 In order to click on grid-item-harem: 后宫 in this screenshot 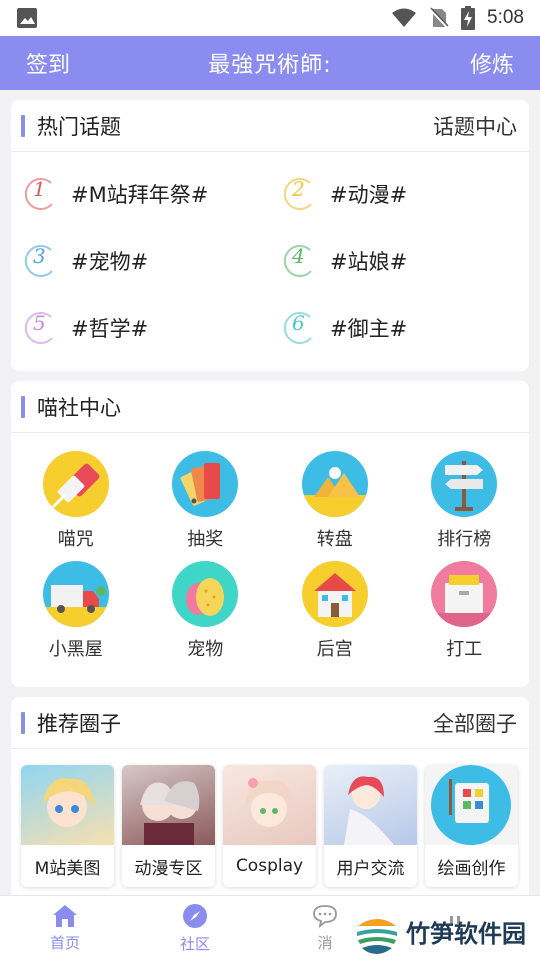, I will do `click(335, 616)`.